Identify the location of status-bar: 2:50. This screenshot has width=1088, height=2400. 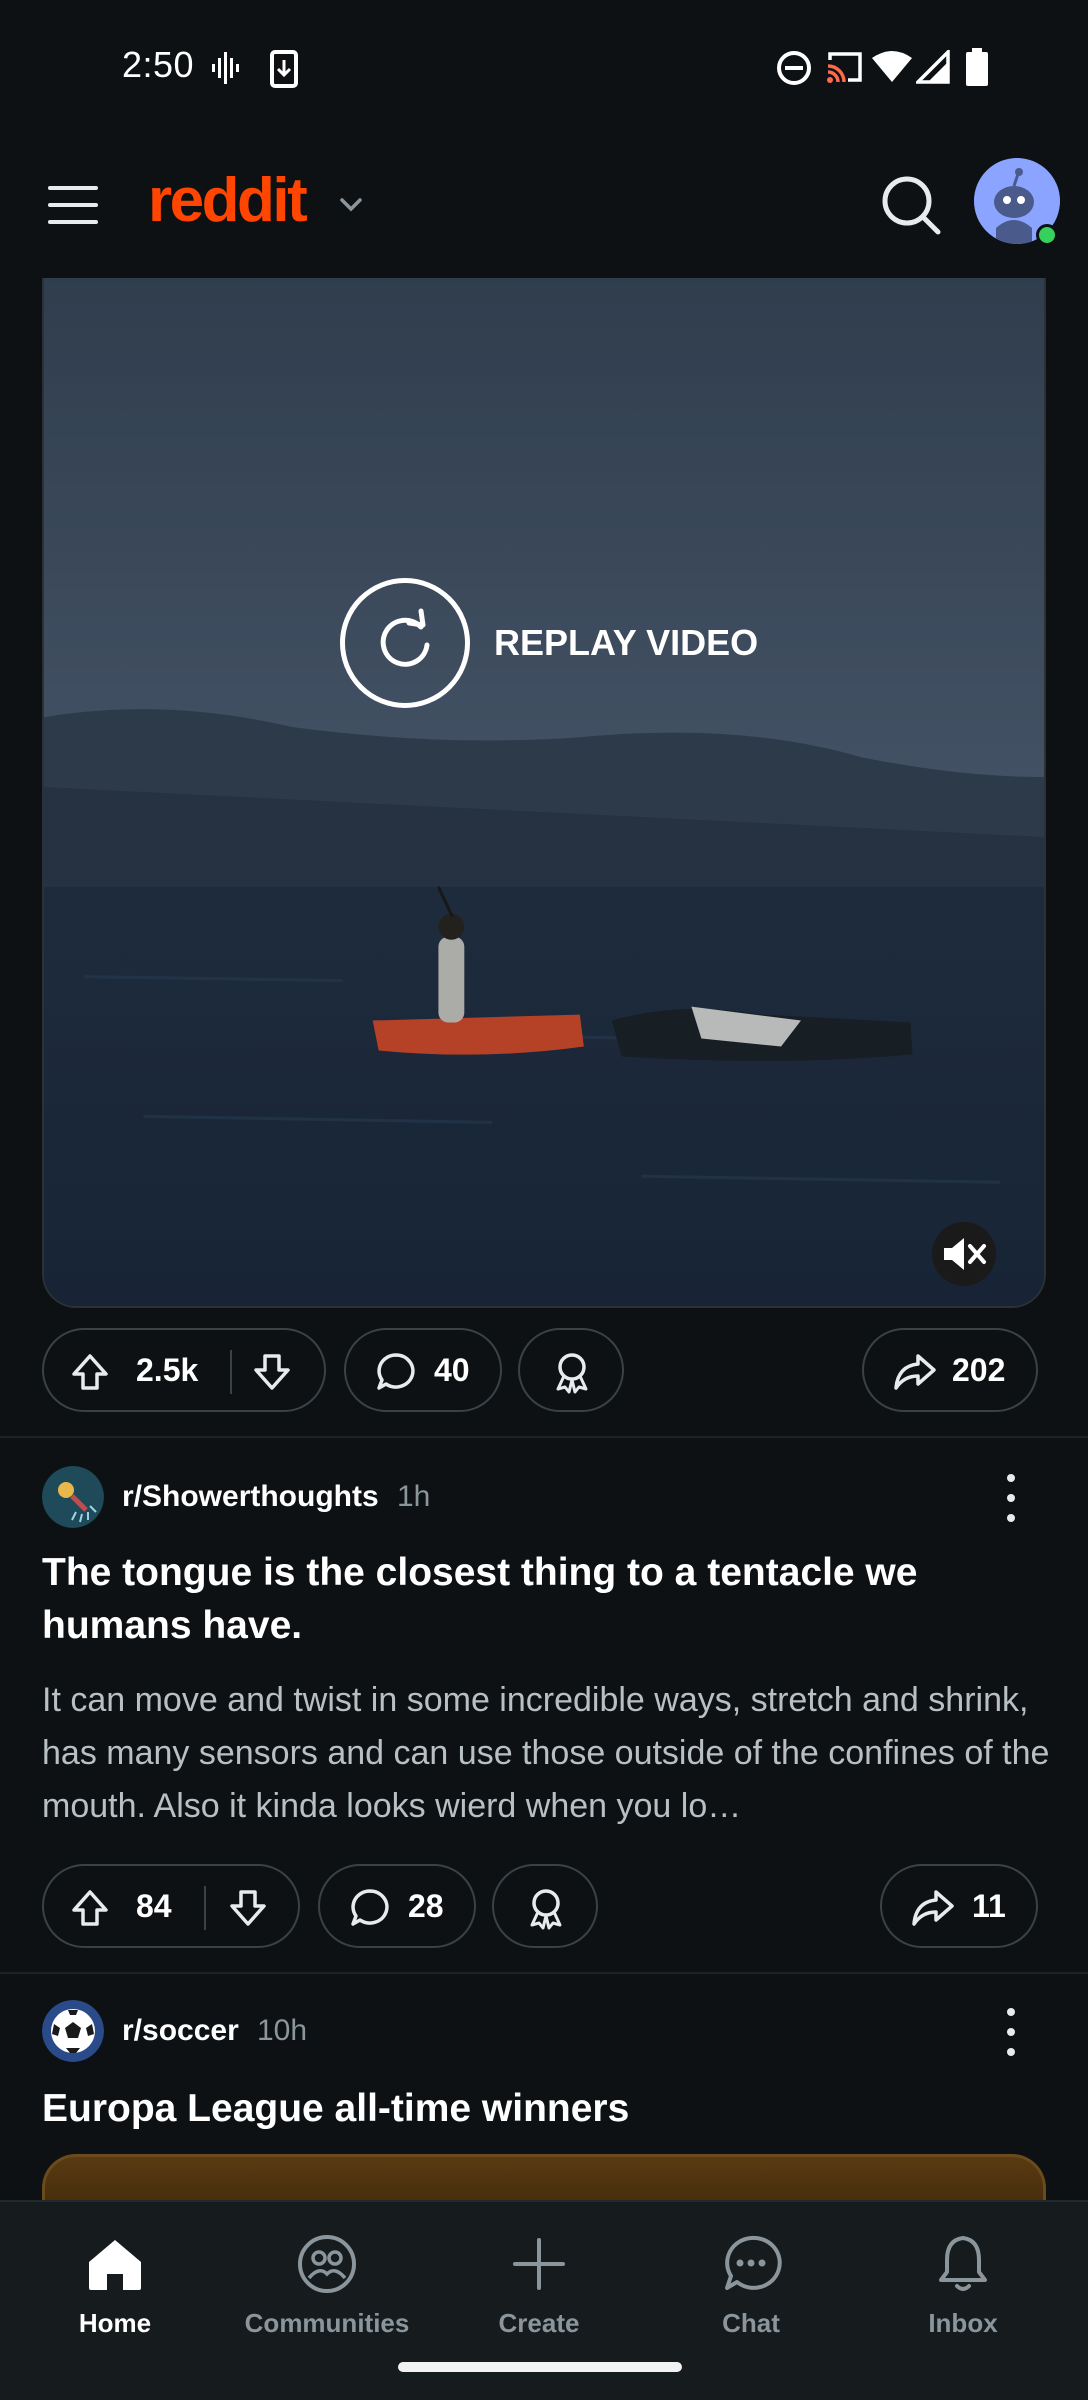
(544, 66).